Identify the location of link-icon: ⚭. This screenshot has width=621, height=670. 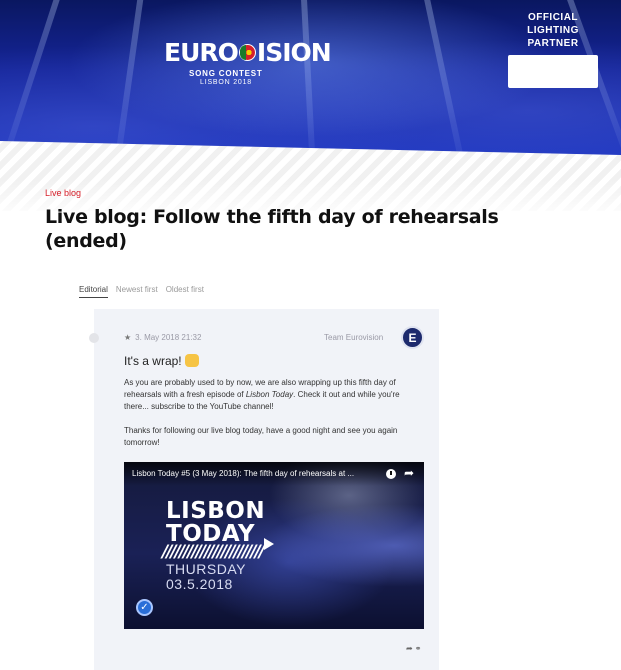
(418, 648).